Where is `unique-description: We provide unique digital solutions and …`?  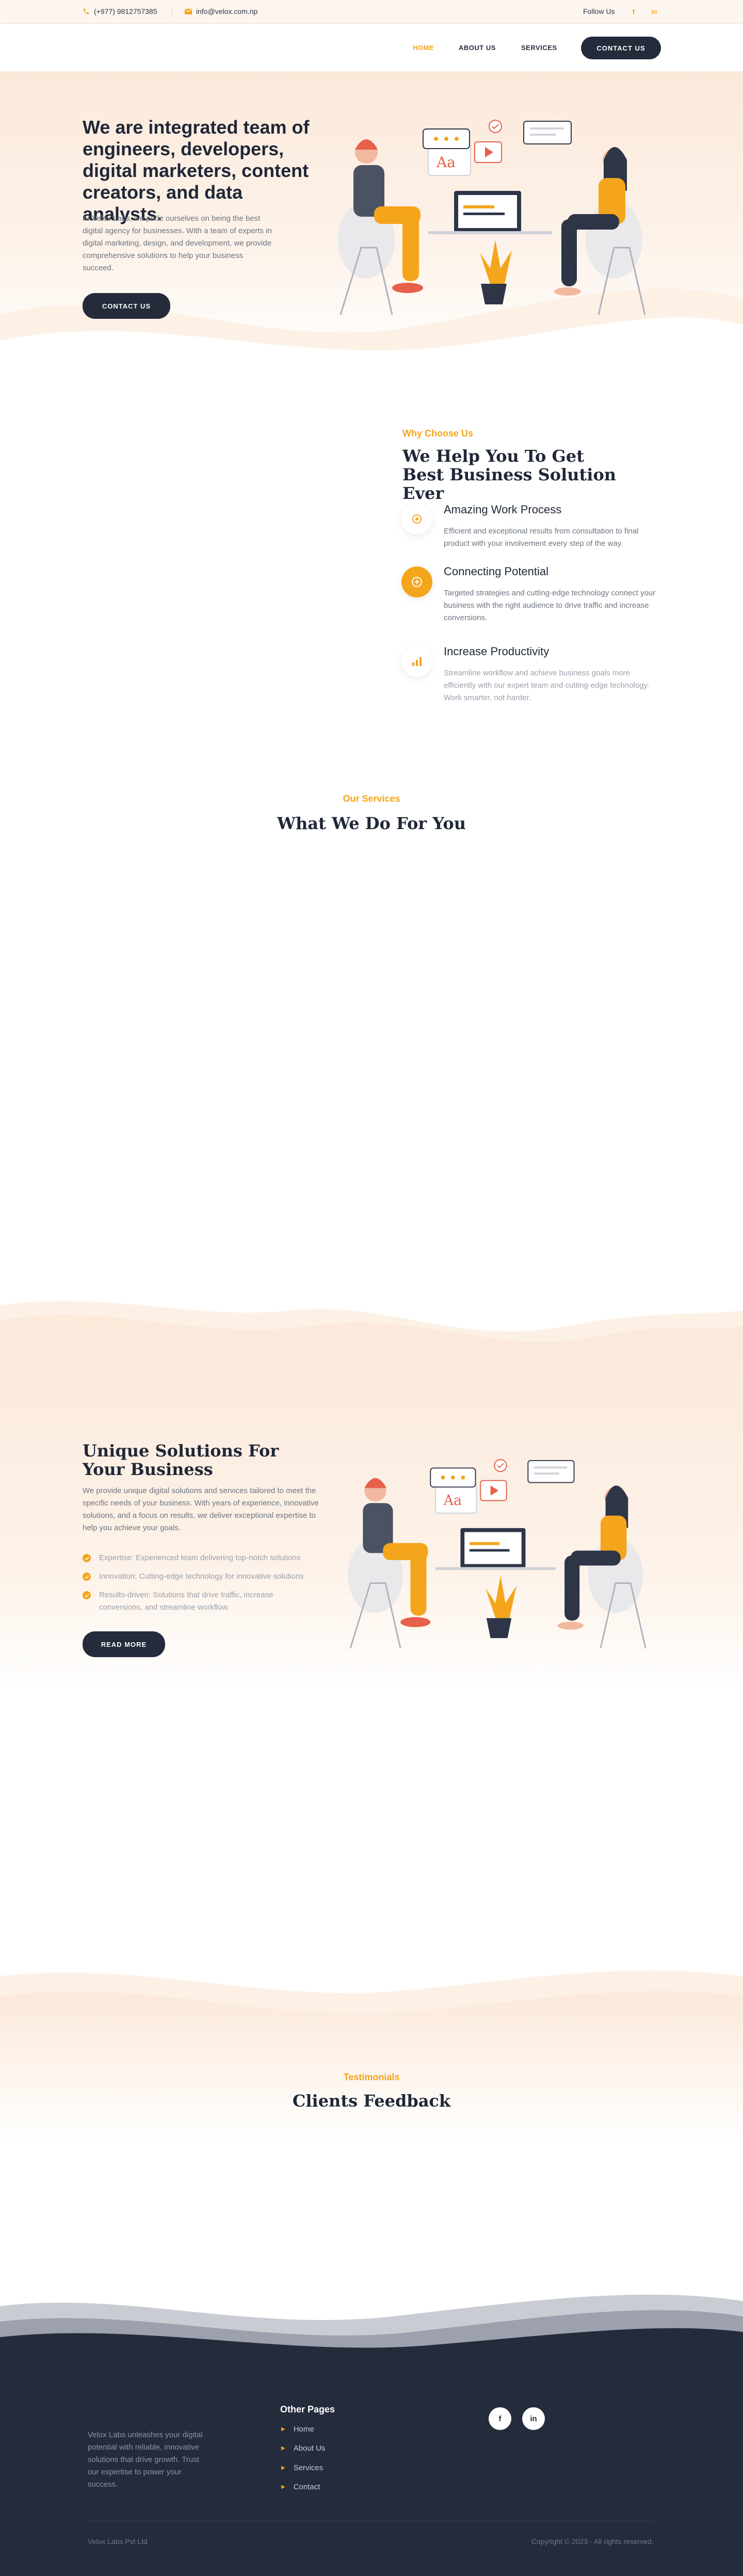 unique-description: We provide unique digital solutions and … is located at coordinates (201, 1509).